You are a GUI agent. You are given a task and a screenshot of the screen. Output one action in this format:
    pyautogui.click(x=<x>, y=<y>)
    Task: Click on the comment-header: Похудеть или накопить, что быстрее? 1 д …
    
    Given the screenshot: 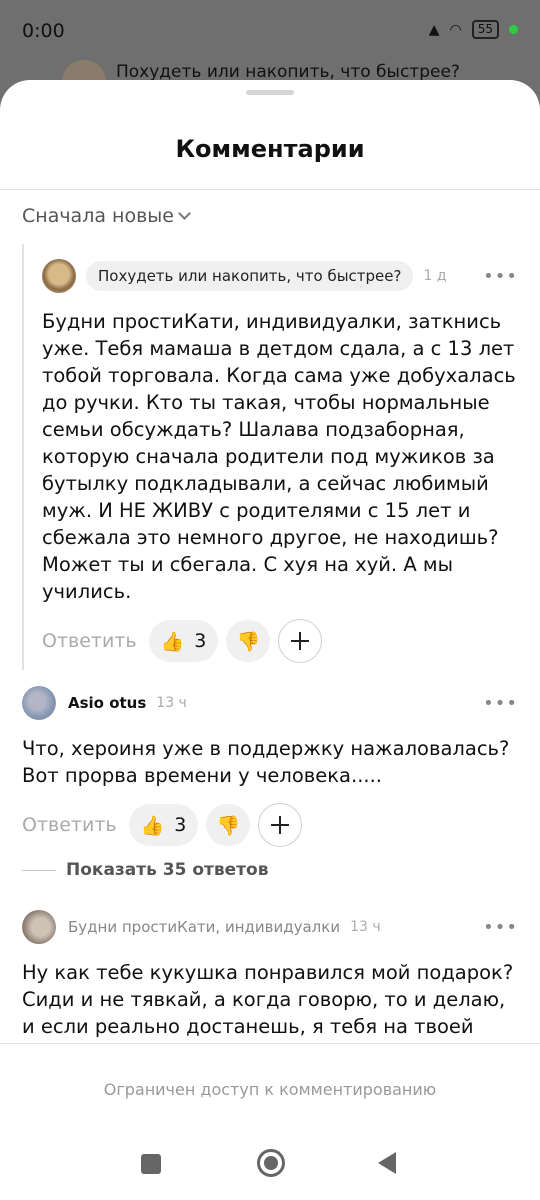 What is the action you would take?
    pyautogui.click(x=280, y=276)
    